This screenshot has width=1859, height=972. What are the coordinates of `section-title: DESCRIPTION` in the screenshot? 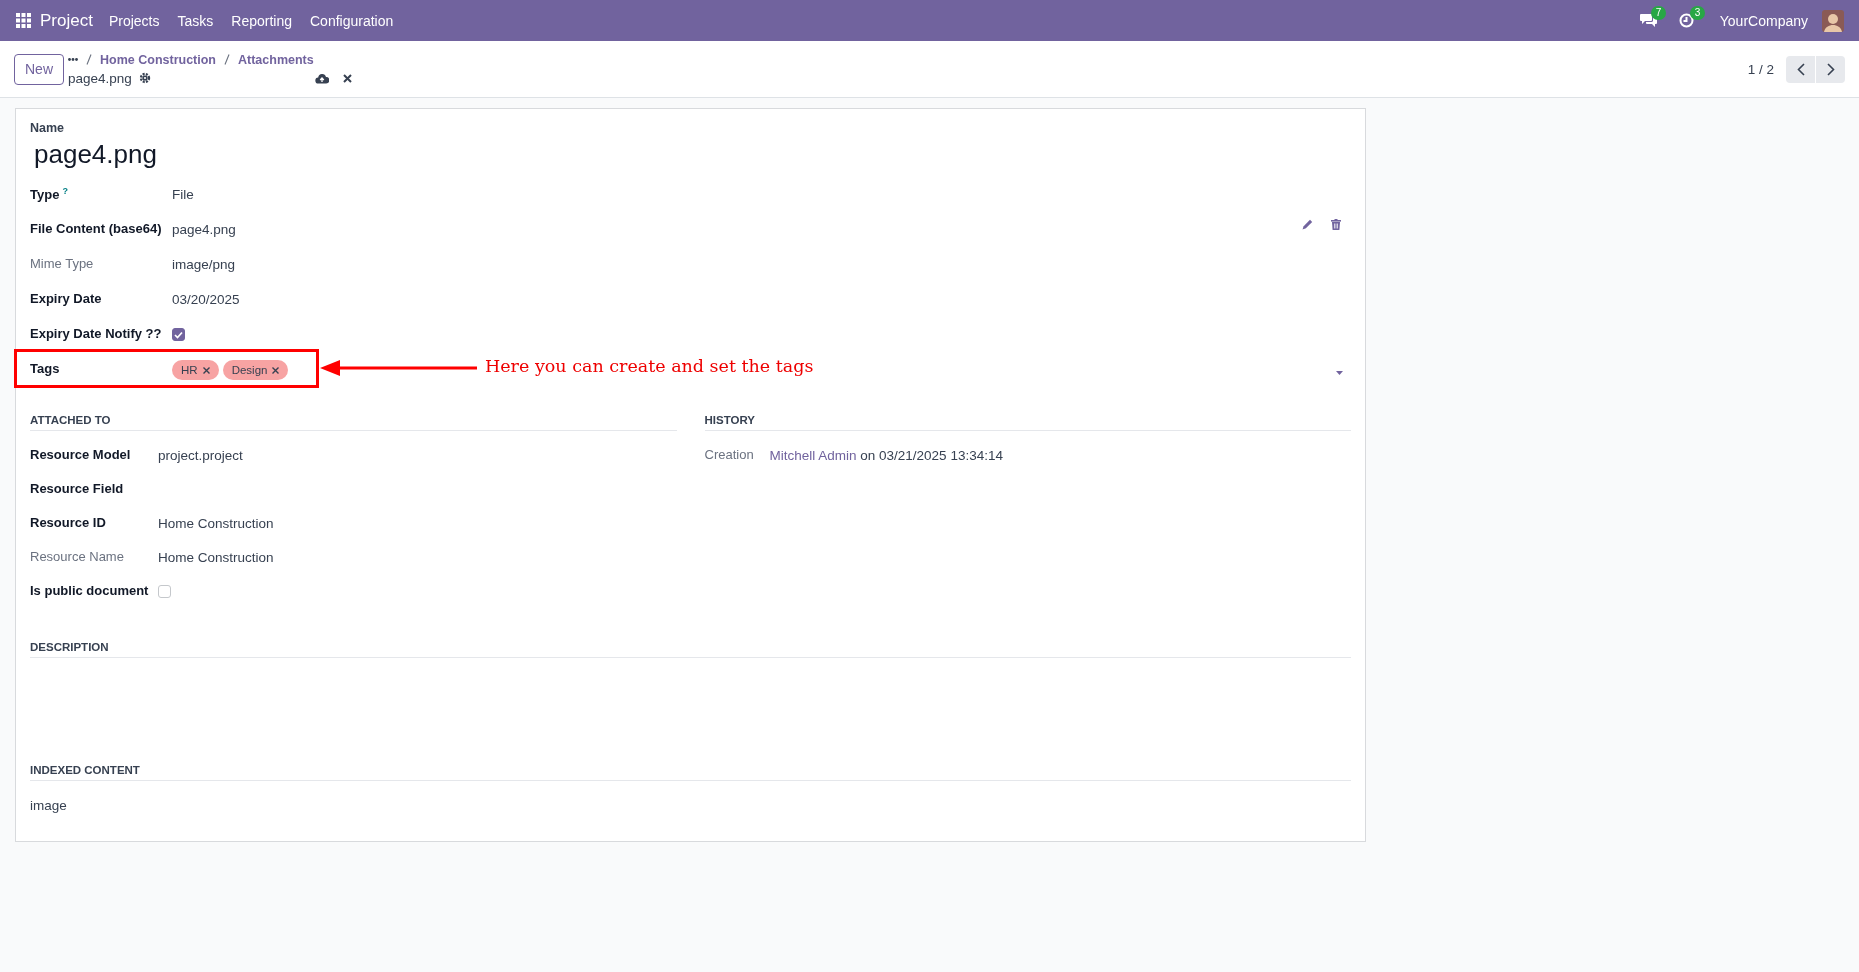 It's located at (690, 649).